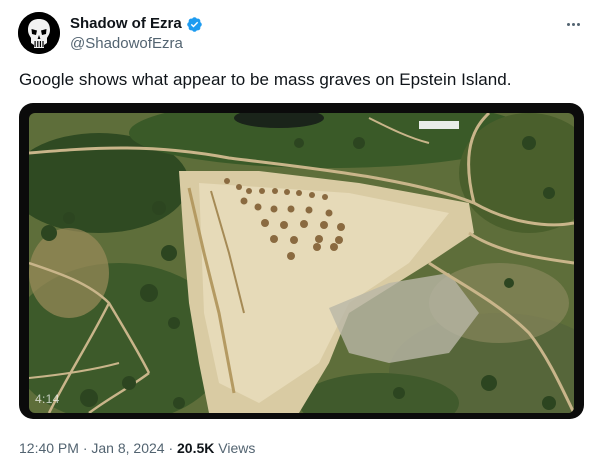 This screenshot has width=599, height=468. I want to click on more-options-button, so click(573, 24).